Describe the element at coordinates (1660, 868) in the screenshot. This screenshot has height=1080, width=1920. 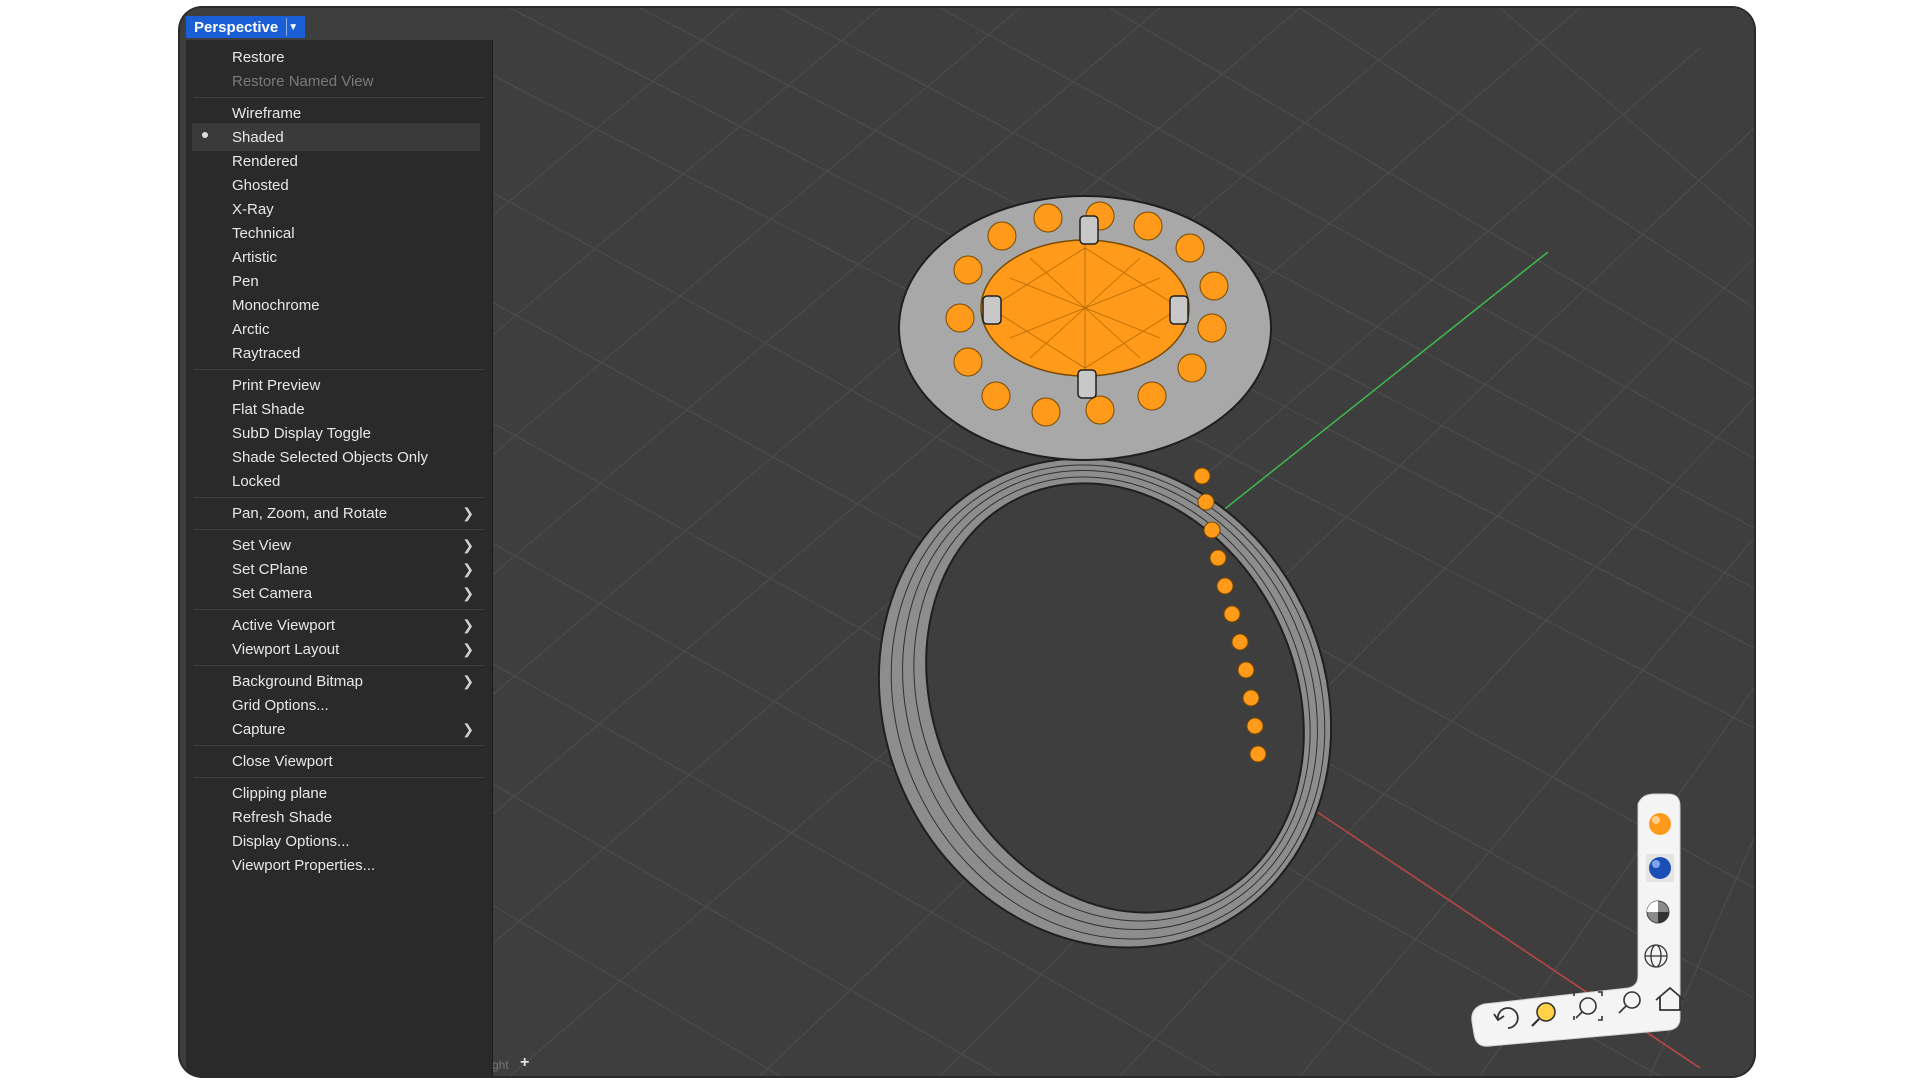
I see `blue-sphere-icon` at that location.